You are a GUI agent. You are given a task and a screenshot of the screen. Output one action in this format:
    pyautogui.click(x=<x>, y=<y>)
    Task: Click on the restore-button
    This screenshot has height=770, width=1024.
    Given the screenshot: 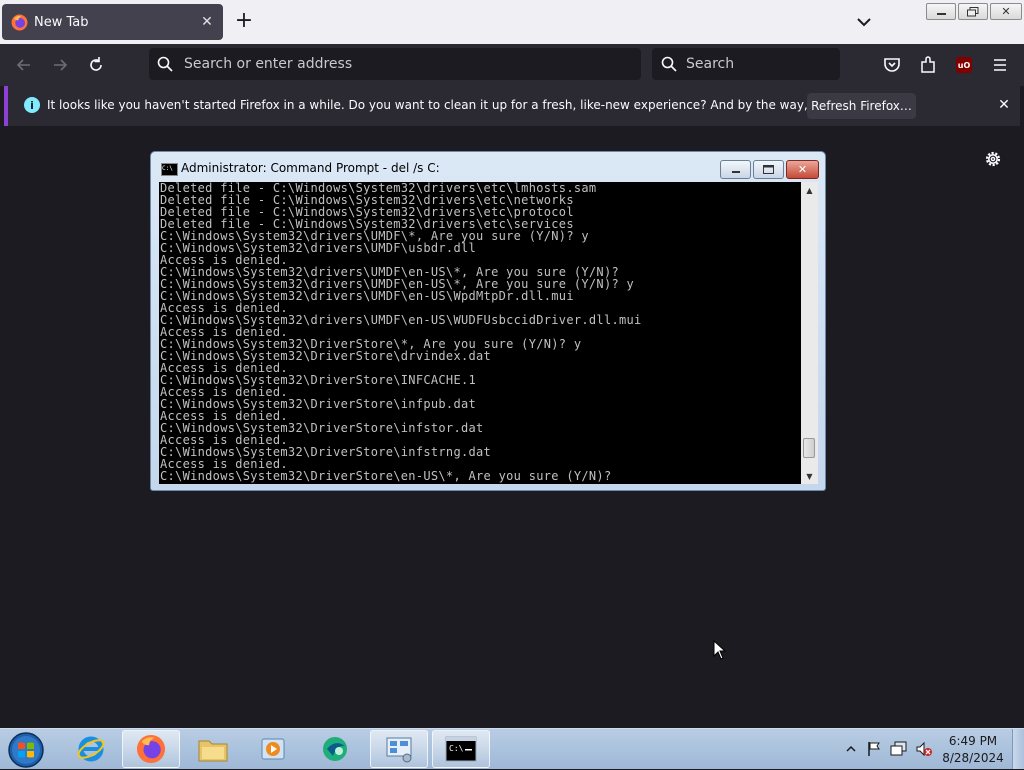 What is the action you would take?
    pyautogui.click(x=973, y=11)
    